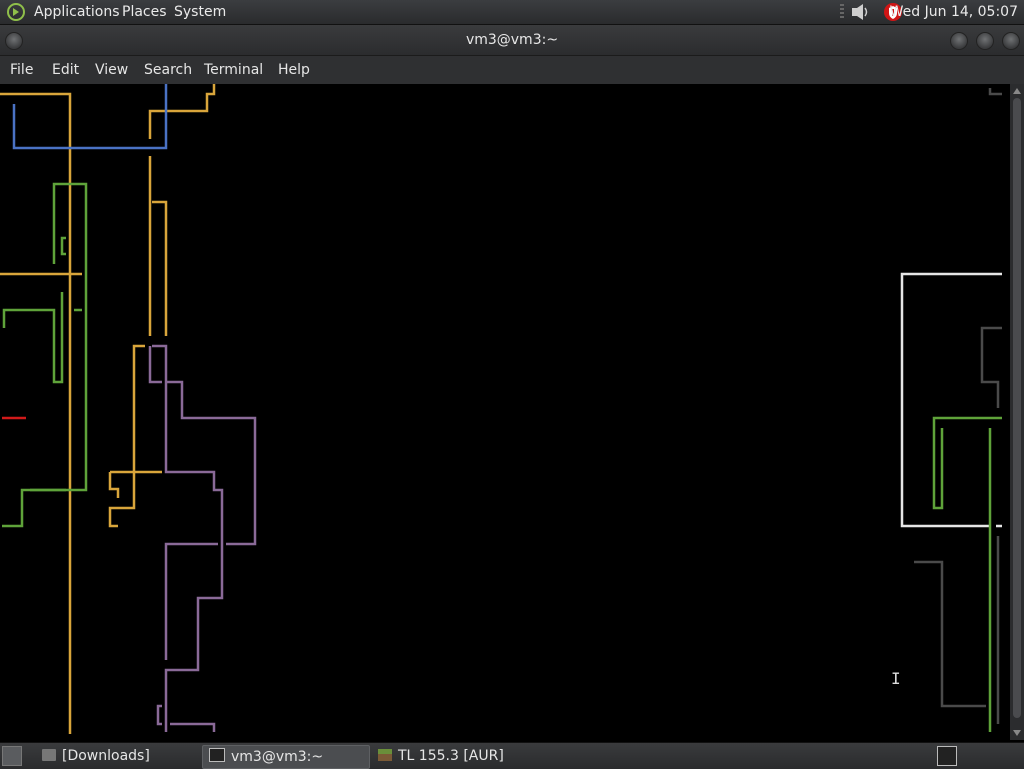  Describe the element at coordinates (200, 12) in the screenshot. I see `menu-system: System` at that location.